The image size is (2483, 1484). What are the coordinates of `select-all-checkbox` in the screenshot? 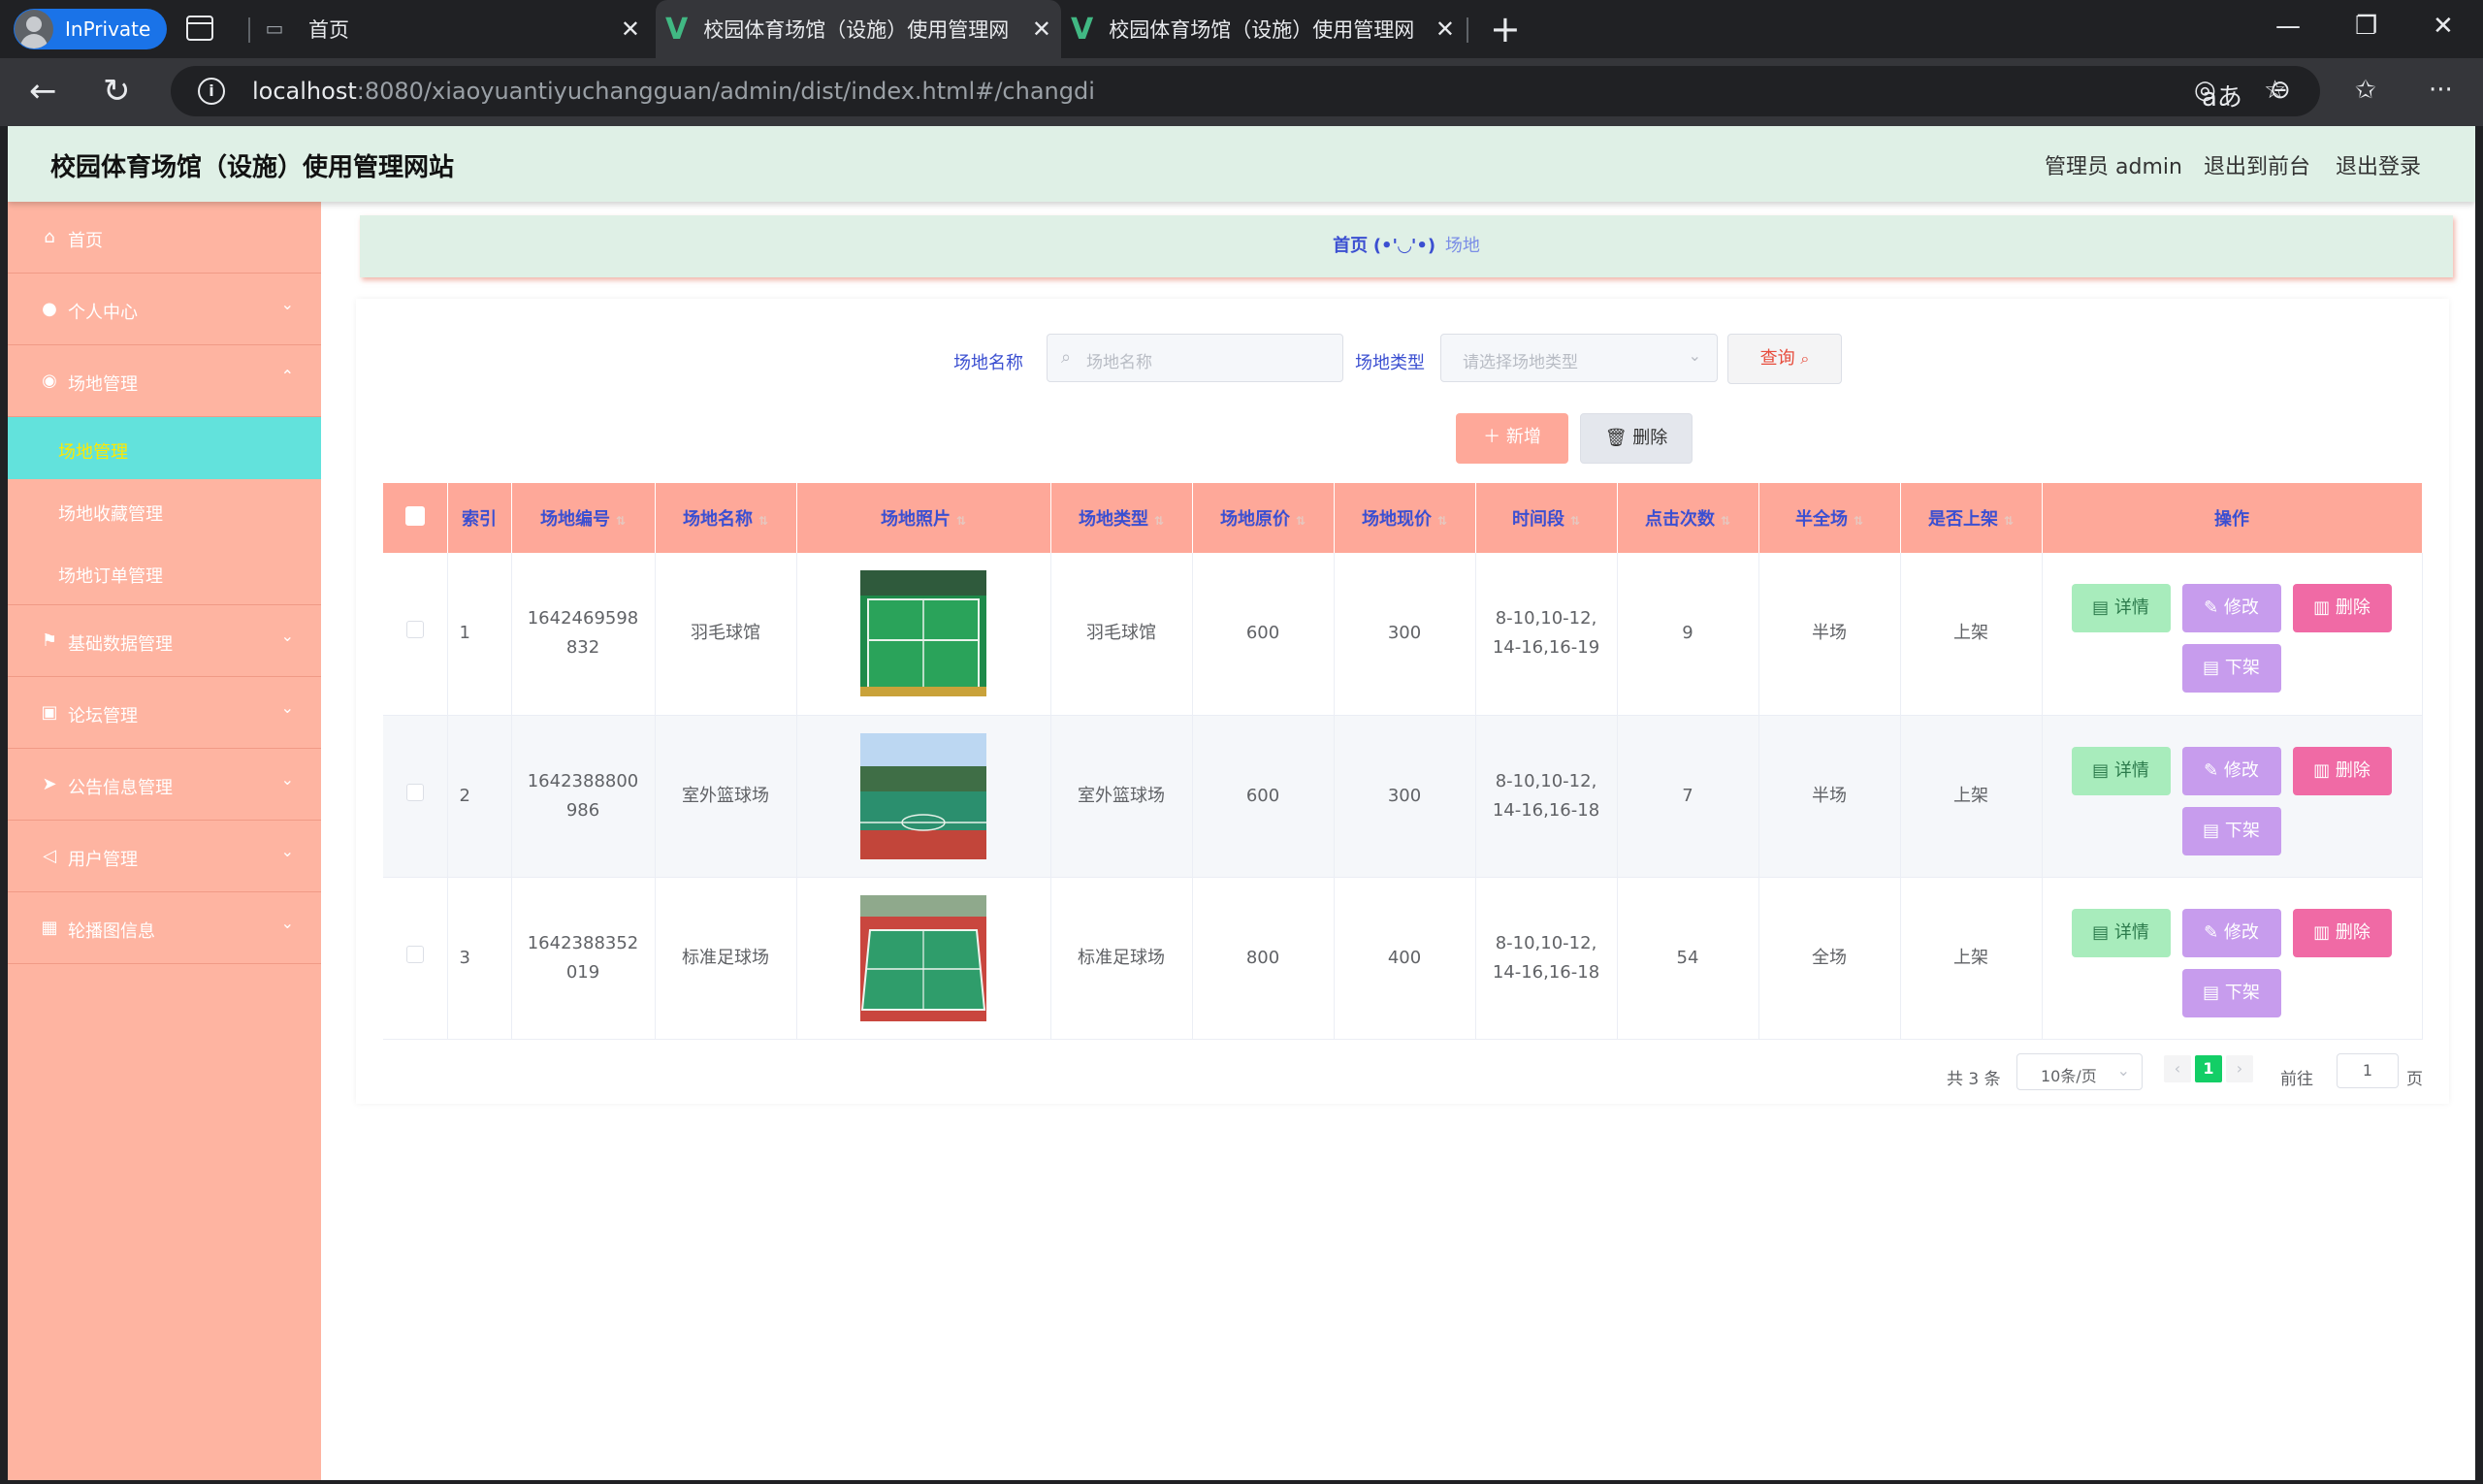 It's located at (415, 515).